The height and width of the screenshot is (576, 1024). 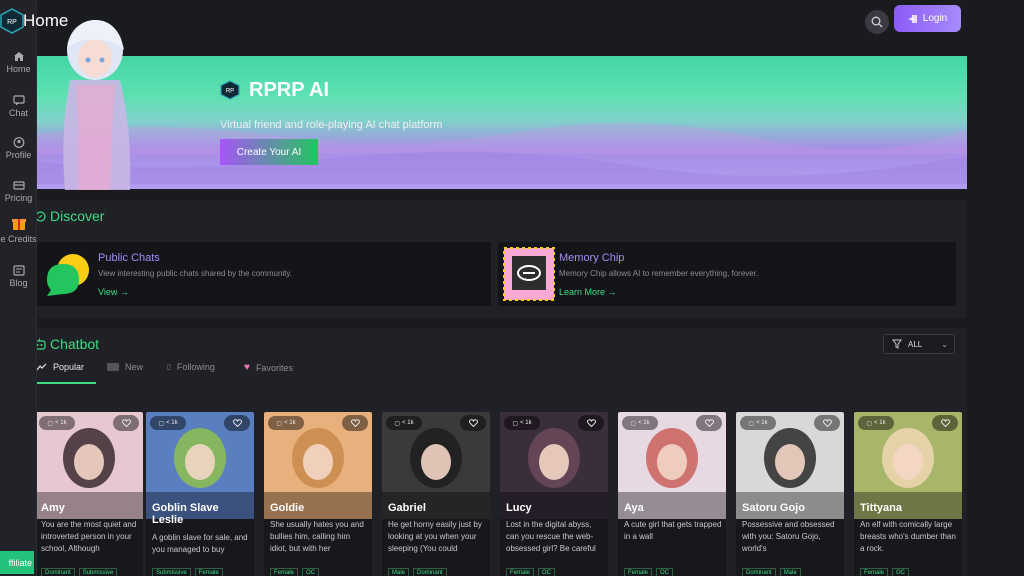 What do you see at coordinates (289, 90) in the screenshot?
I see `hero-title: RPRP AI` at bounding box center [289, 90].